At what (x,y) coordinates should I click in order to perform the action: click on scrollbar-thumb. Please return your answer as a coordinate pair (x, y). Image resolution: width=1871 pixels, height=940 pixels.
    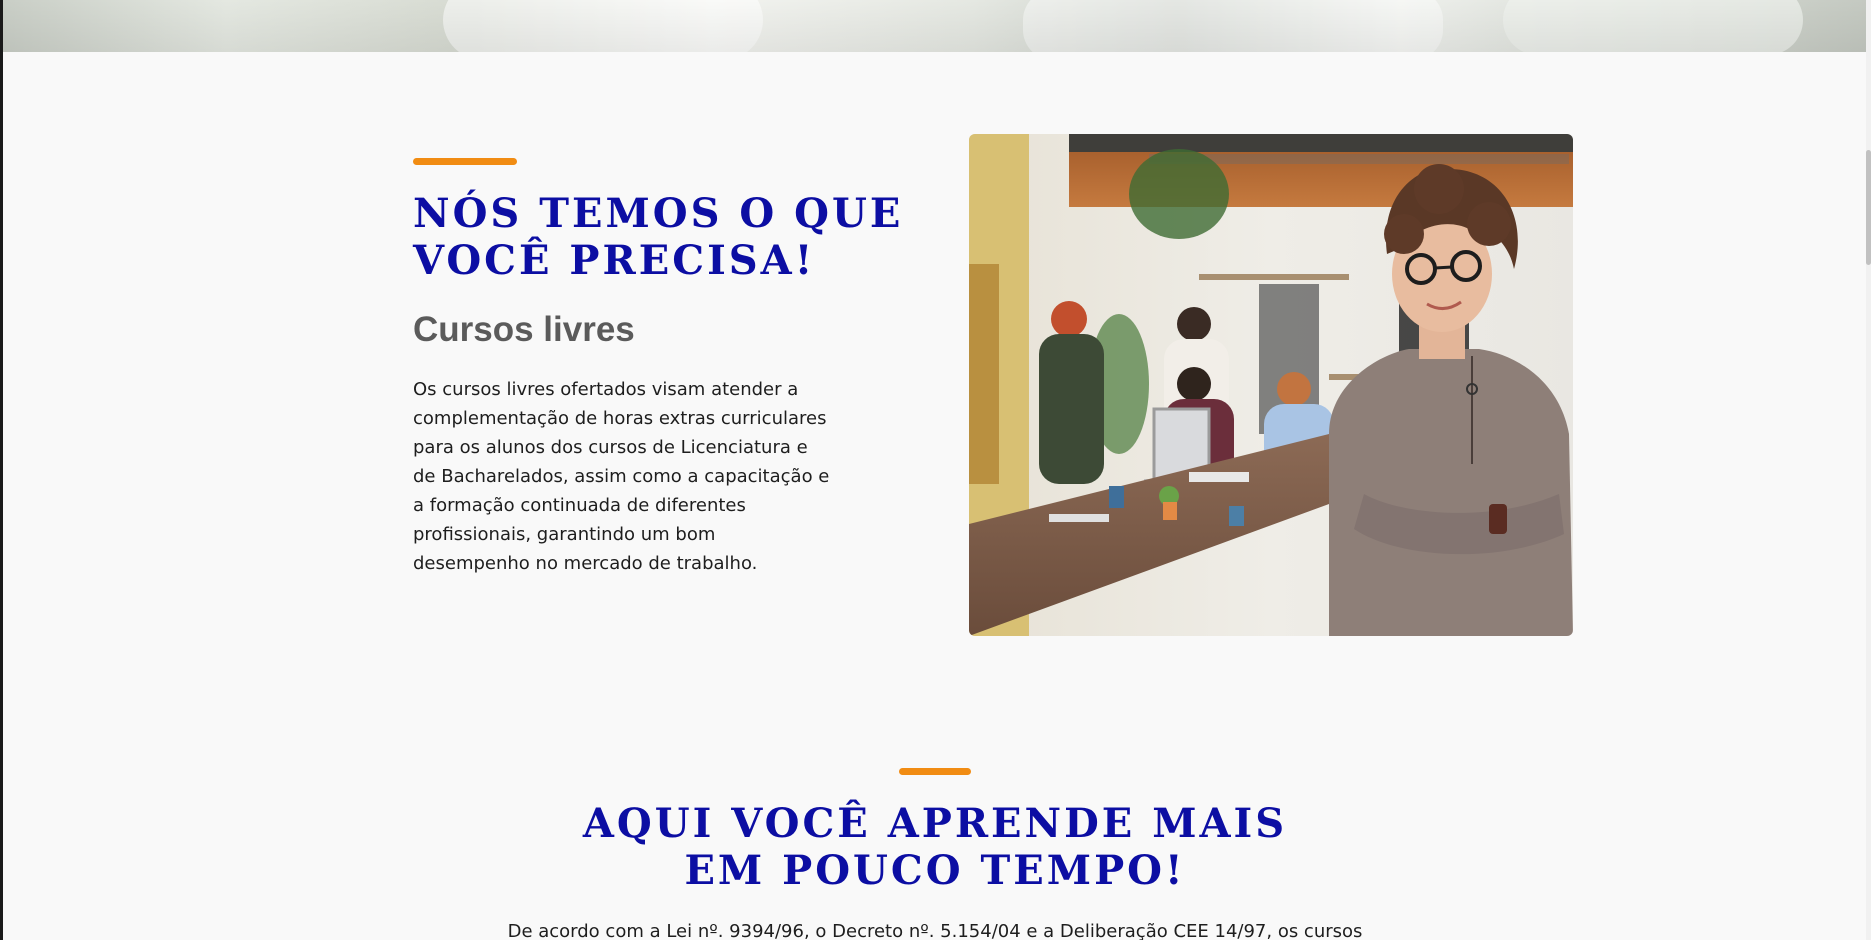
    Looking at the image, I should click on (1868, 207).